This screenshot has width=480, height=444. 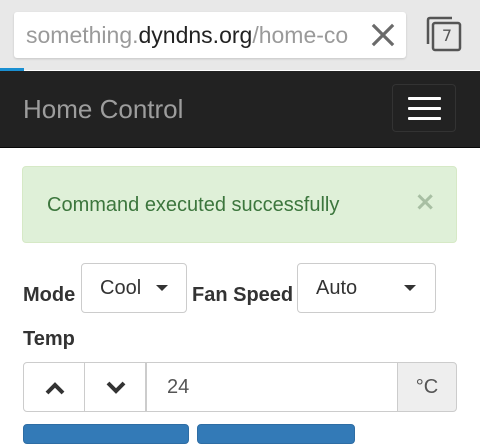 I want to click on fan-speed-value: Auto, so click(x=337, y=288).